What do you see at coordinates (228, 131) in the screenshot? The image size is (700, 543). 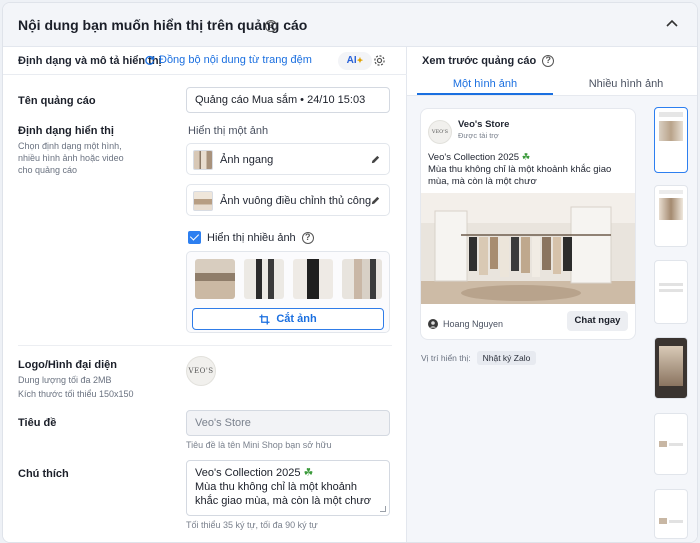 I see `single-image-label: Hiển thị một ảnh` at bounding box center [228, 131].